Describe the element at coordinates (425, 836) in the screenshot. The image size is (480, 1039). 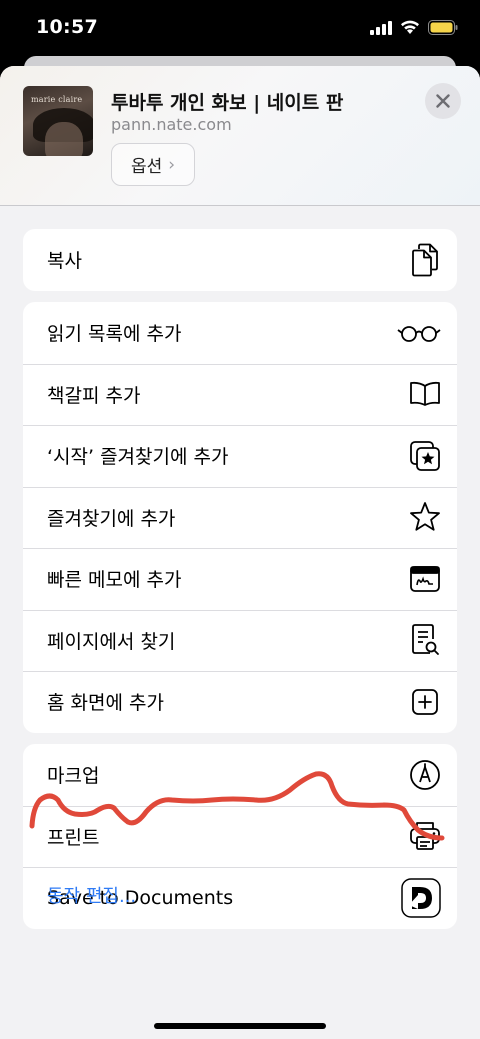
I see `printer-icon` at that location.